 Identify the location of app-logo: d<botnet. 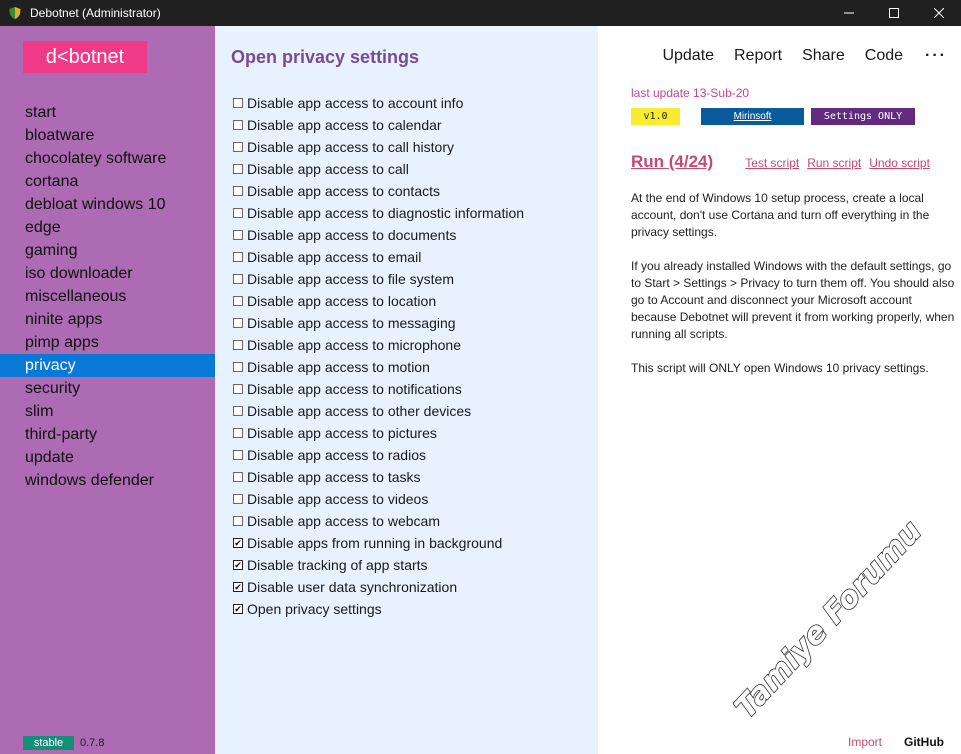
(85, 57).